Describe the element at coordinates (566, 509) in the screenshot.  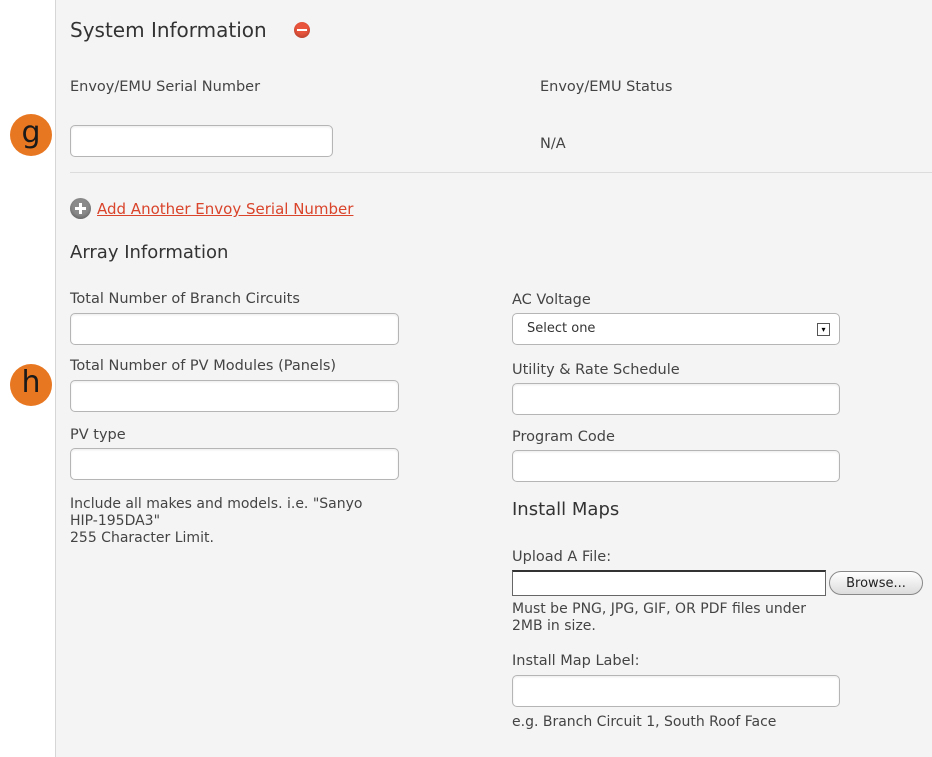
I see `install-maps-title: Install Maps` at that location.